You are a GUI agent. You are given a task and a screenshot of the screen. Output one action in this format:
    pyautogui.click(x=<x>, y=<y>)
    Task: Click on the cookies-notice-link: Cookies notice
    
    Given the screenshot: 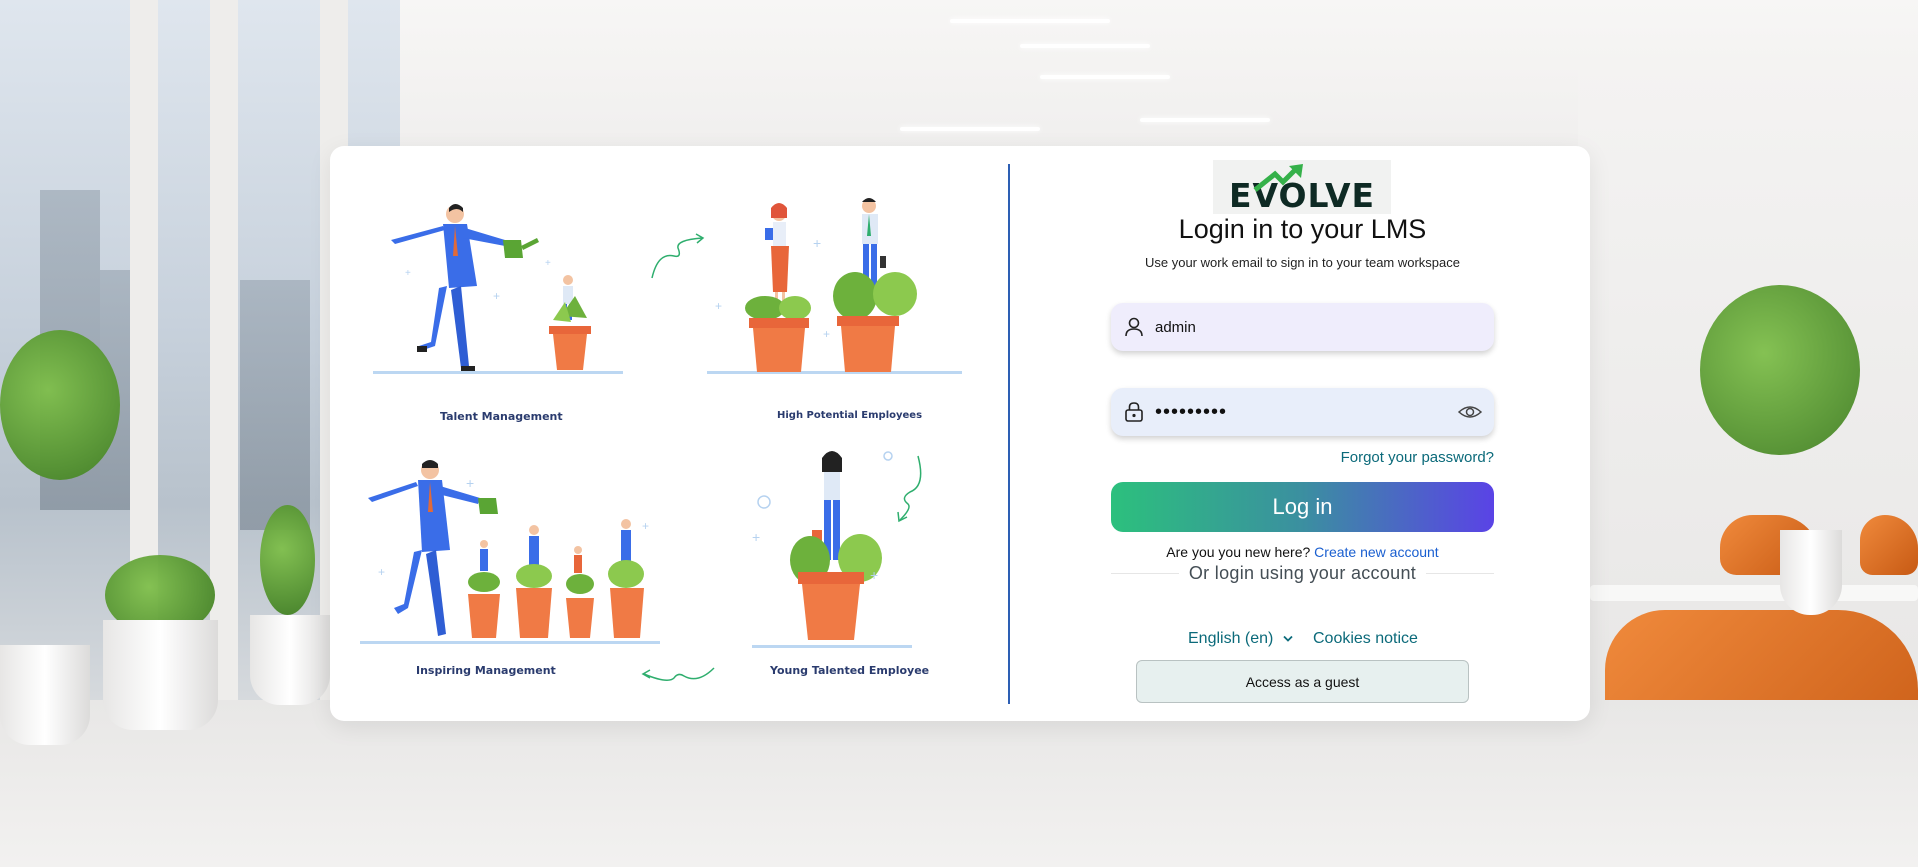 What is the action you would take?
    pyautogui.click(x=1365, y=639)
    